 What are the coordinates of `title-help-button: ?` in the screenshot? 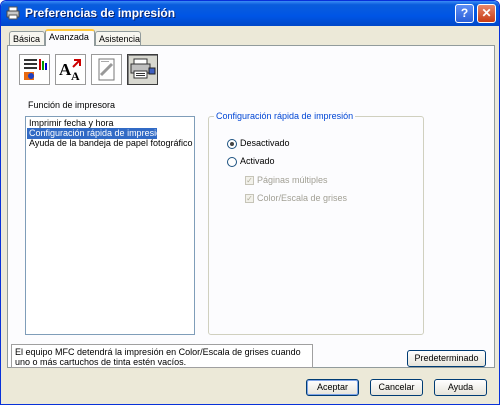 It's located at (464, 13).